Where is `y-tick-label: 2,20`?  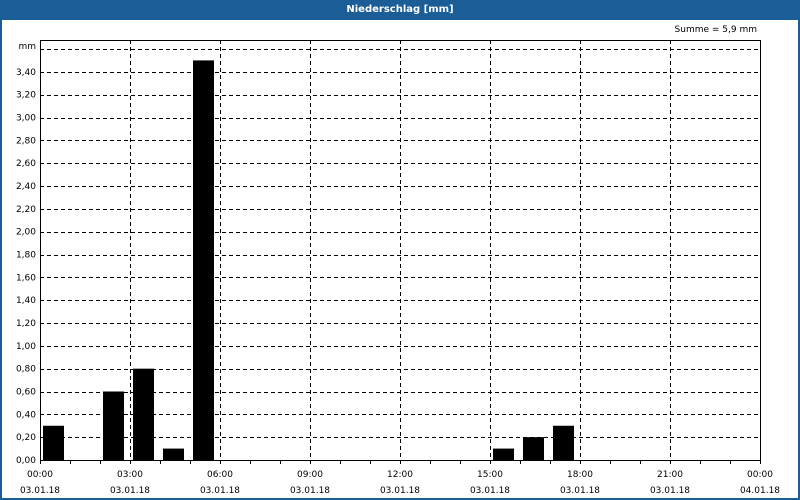 y-tick-label: 2,20 is located at coordinates (26, 210).